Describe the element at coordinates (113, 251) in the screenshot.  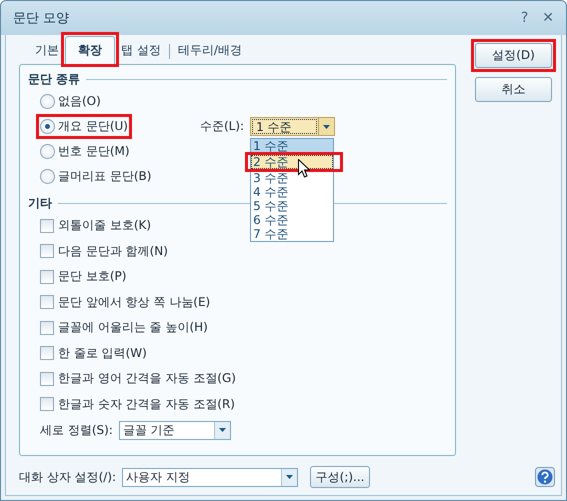
I see `option-label: 다음 문단과 함께(N)` at that location.